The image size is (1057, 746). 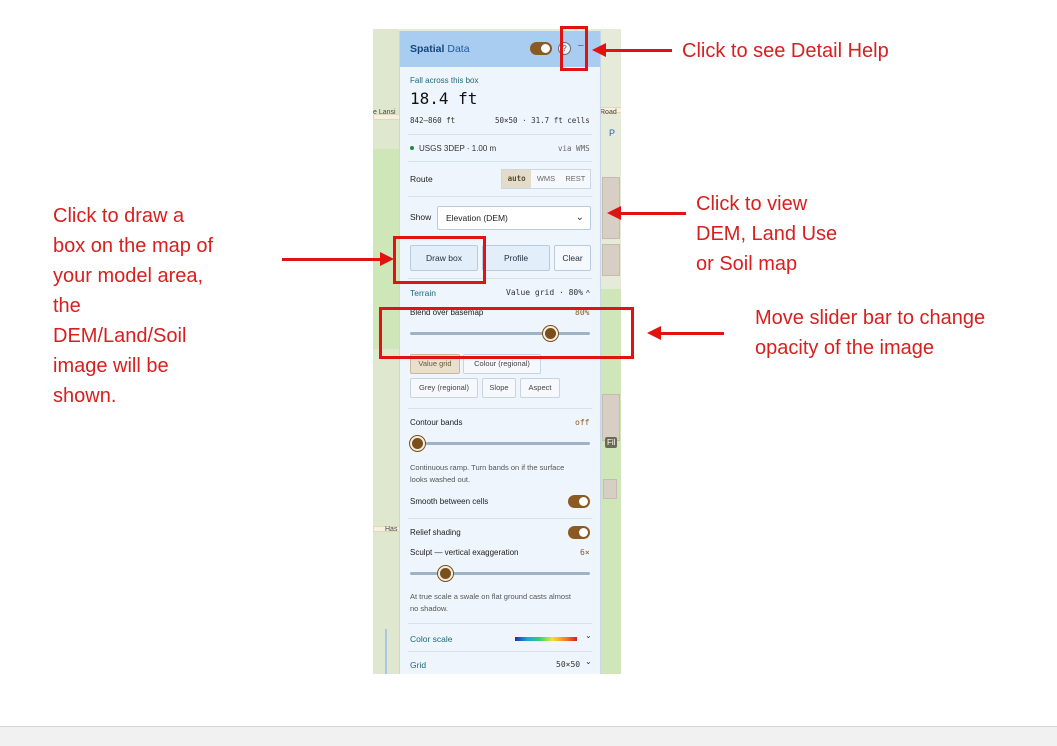 What do you see at coordinates (439, 260) in the screenshot?
I see `draw-box-highlight-box` at bounding box center [439, 260].